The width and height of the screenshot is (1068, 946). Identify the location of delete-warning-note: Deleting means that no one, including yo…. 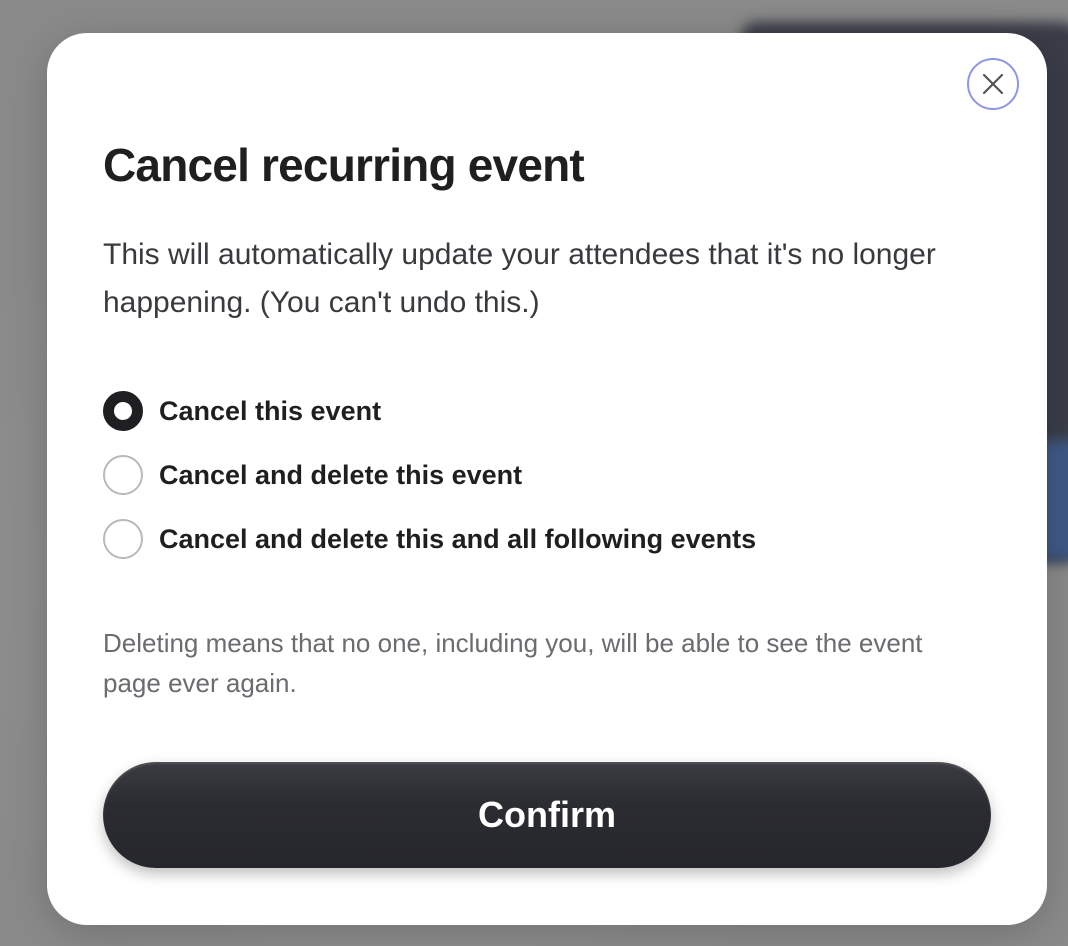
(513, 663).